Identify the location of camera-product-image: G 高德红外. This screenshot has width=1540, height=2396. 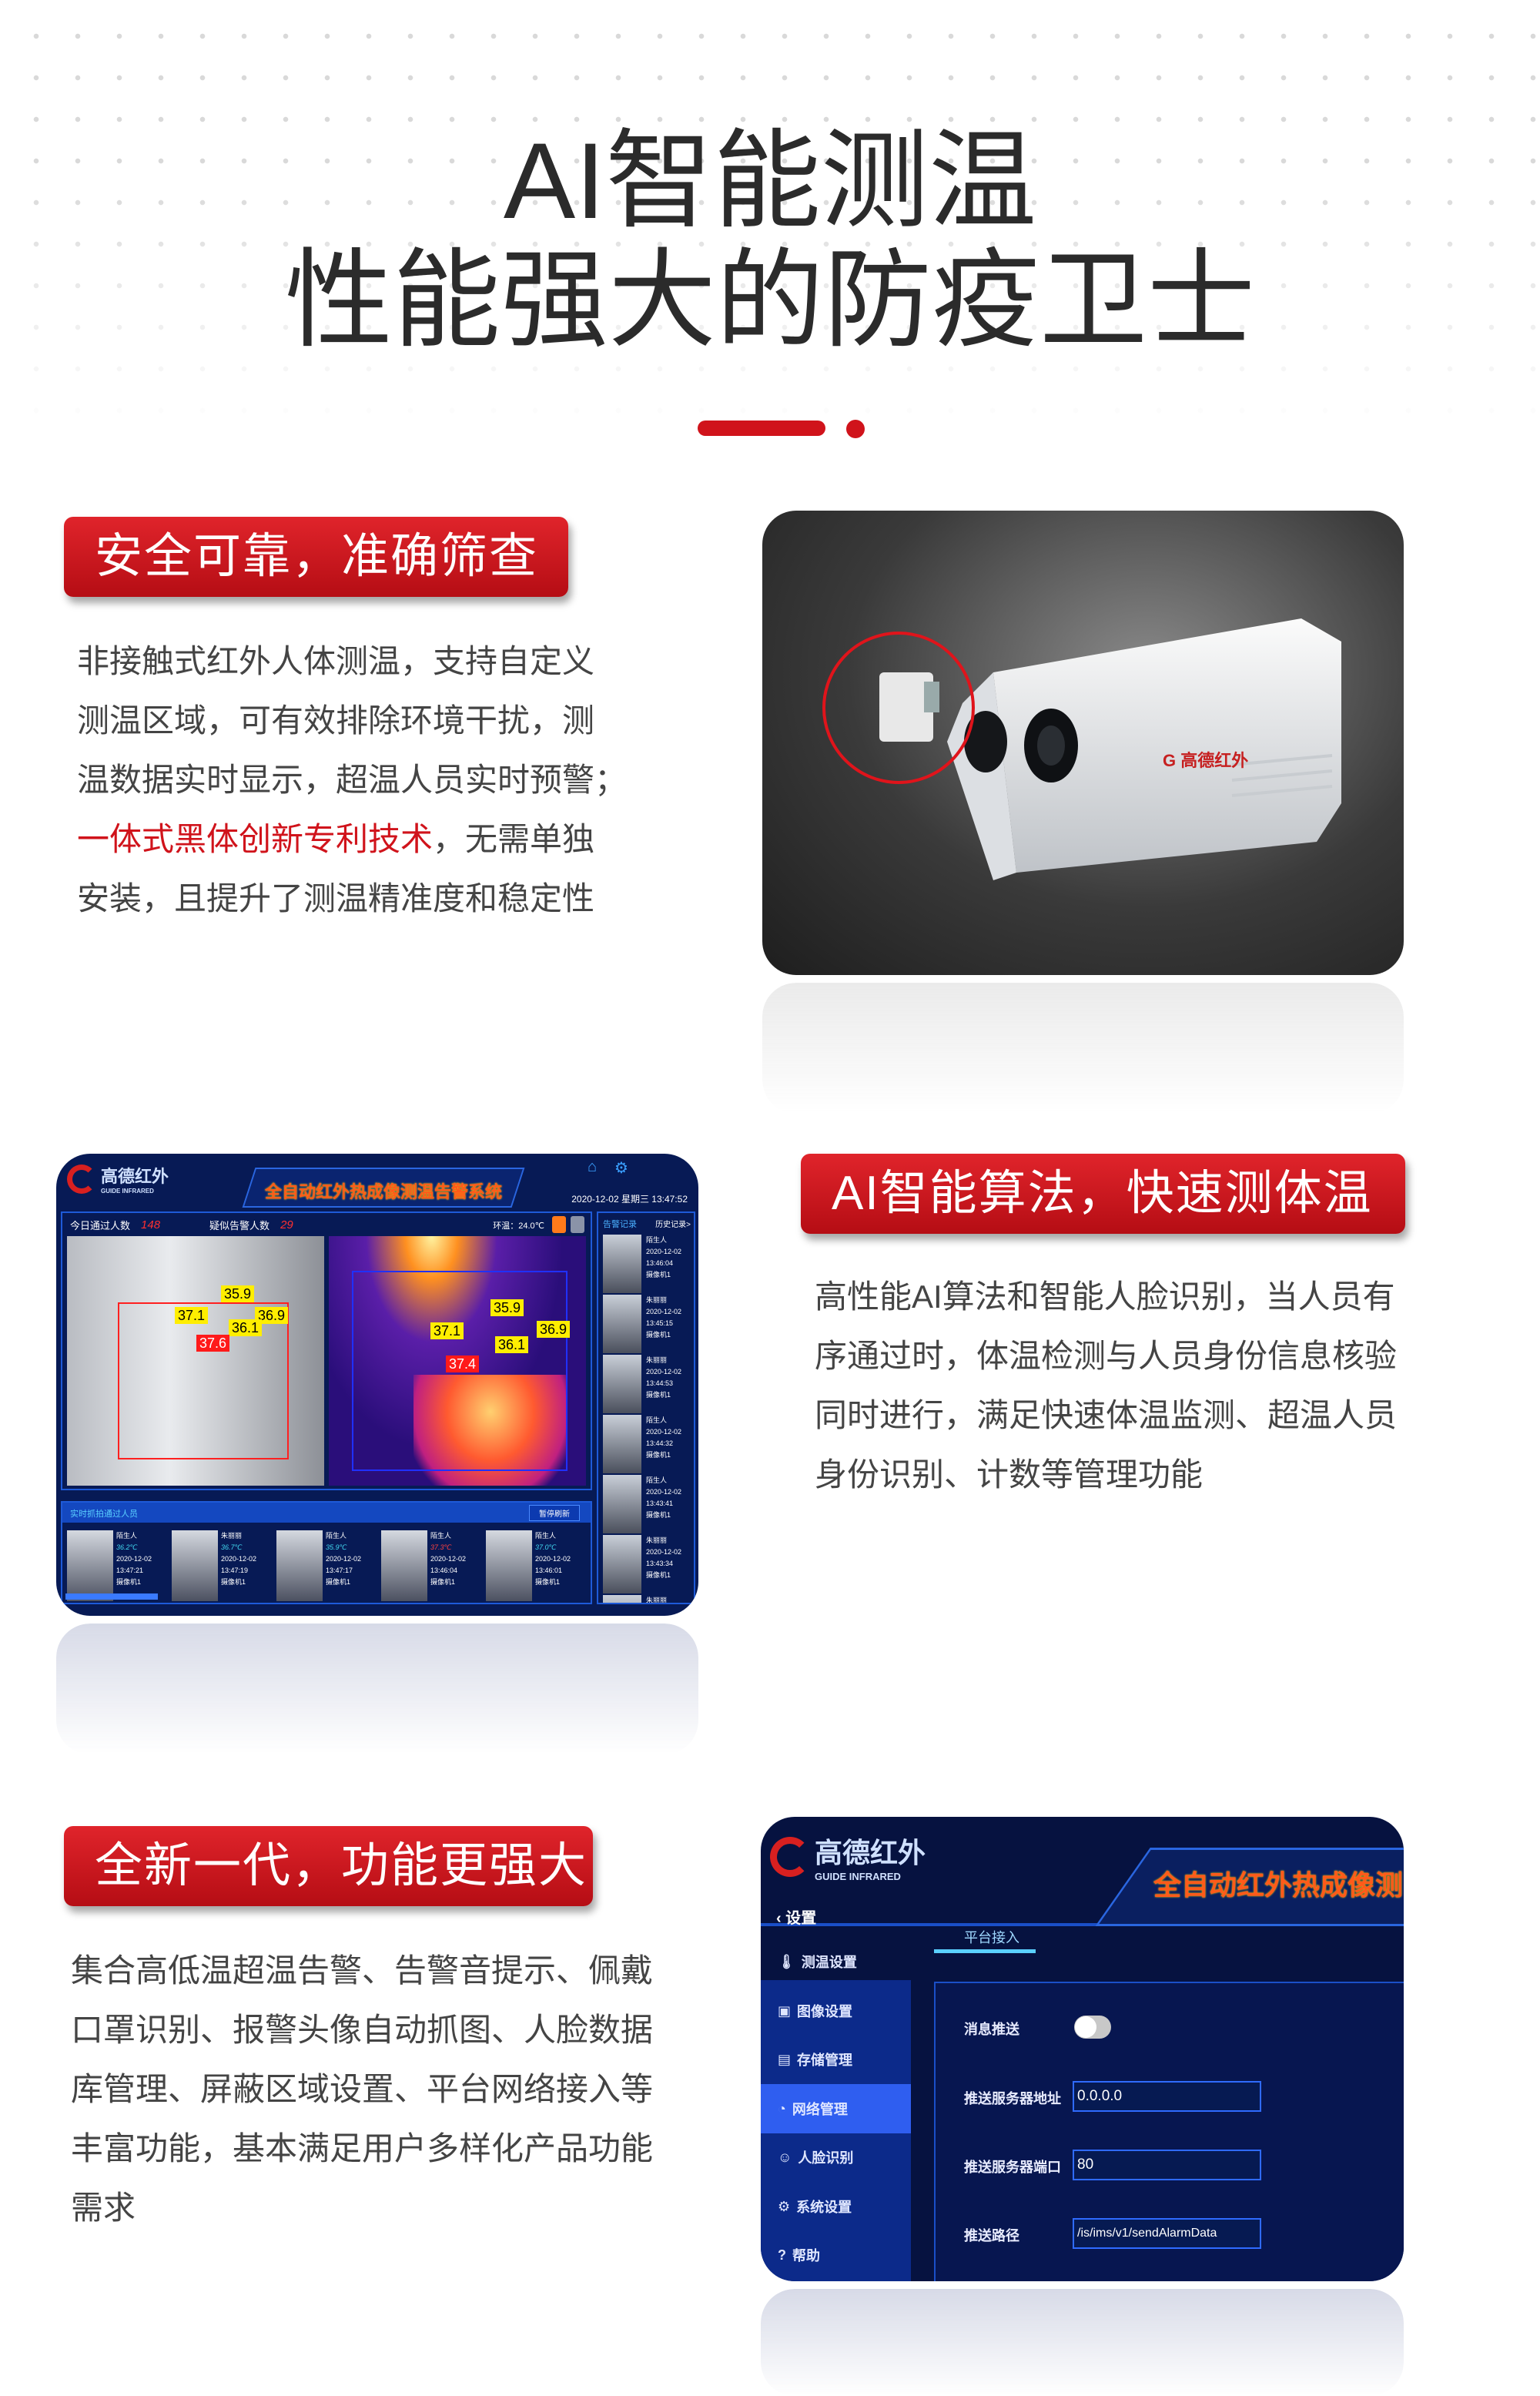
(1083, 743).